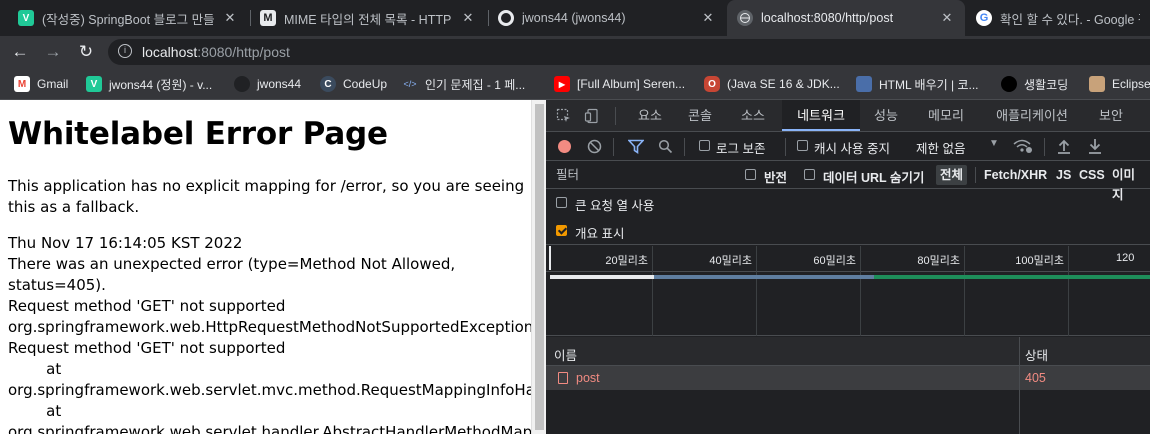 This screenshot has height=434, width=1150. I want to click on devtools-tabbar: 요소 콘솔 소스 네트워크 성능 메모리 애플리케이션 보안, so click(848, 116).